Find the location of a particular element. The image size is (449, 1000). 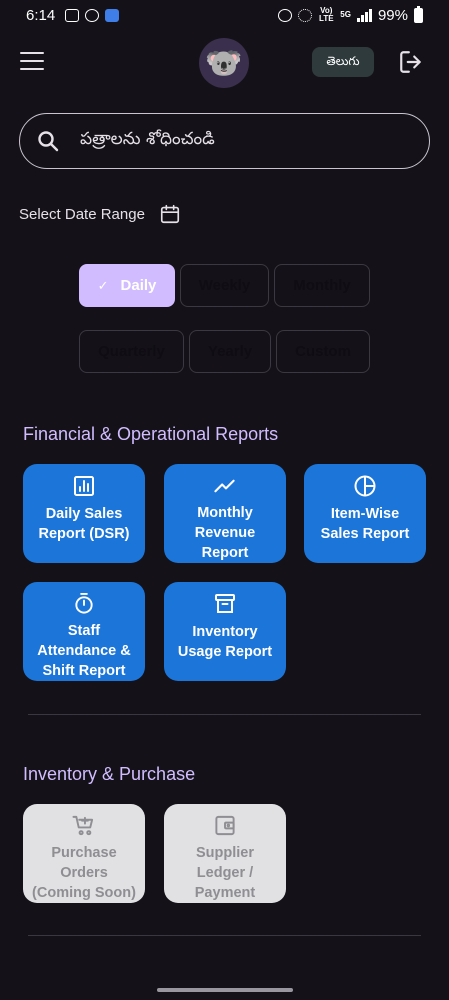

alarm-icon is located at coordinates (285, 15).